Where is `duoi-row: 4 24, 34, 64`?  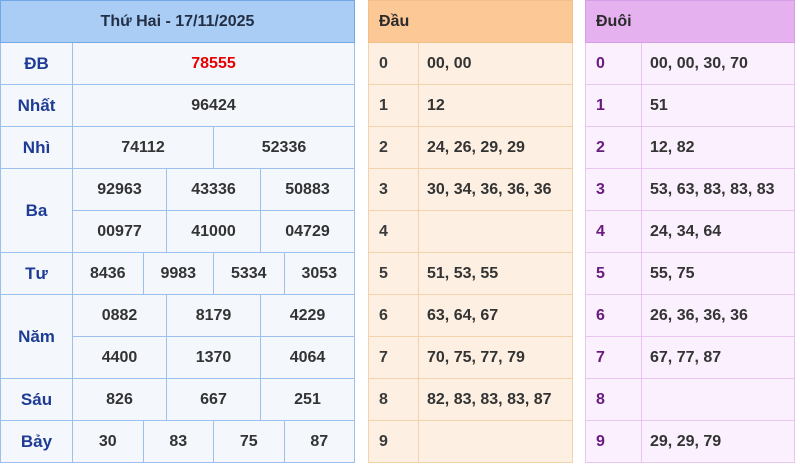 duoi-row: 4 24, 34, 64 is located at coordinates (690, 231).